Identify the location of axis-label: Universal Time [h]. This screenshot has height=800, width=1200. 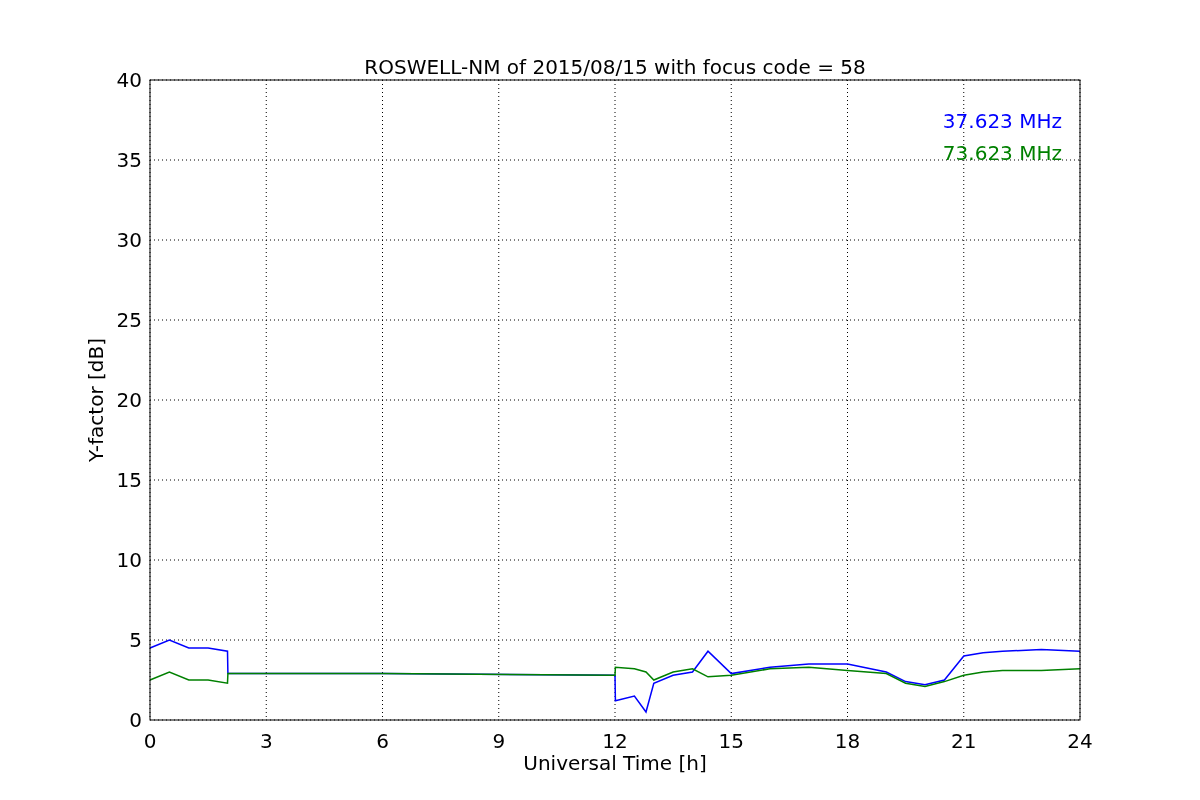
(615, 763).